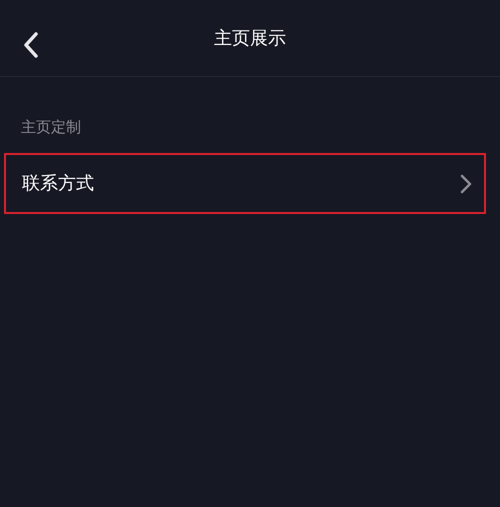  I want to click on page-title: 主页展示, so click(250, 38).